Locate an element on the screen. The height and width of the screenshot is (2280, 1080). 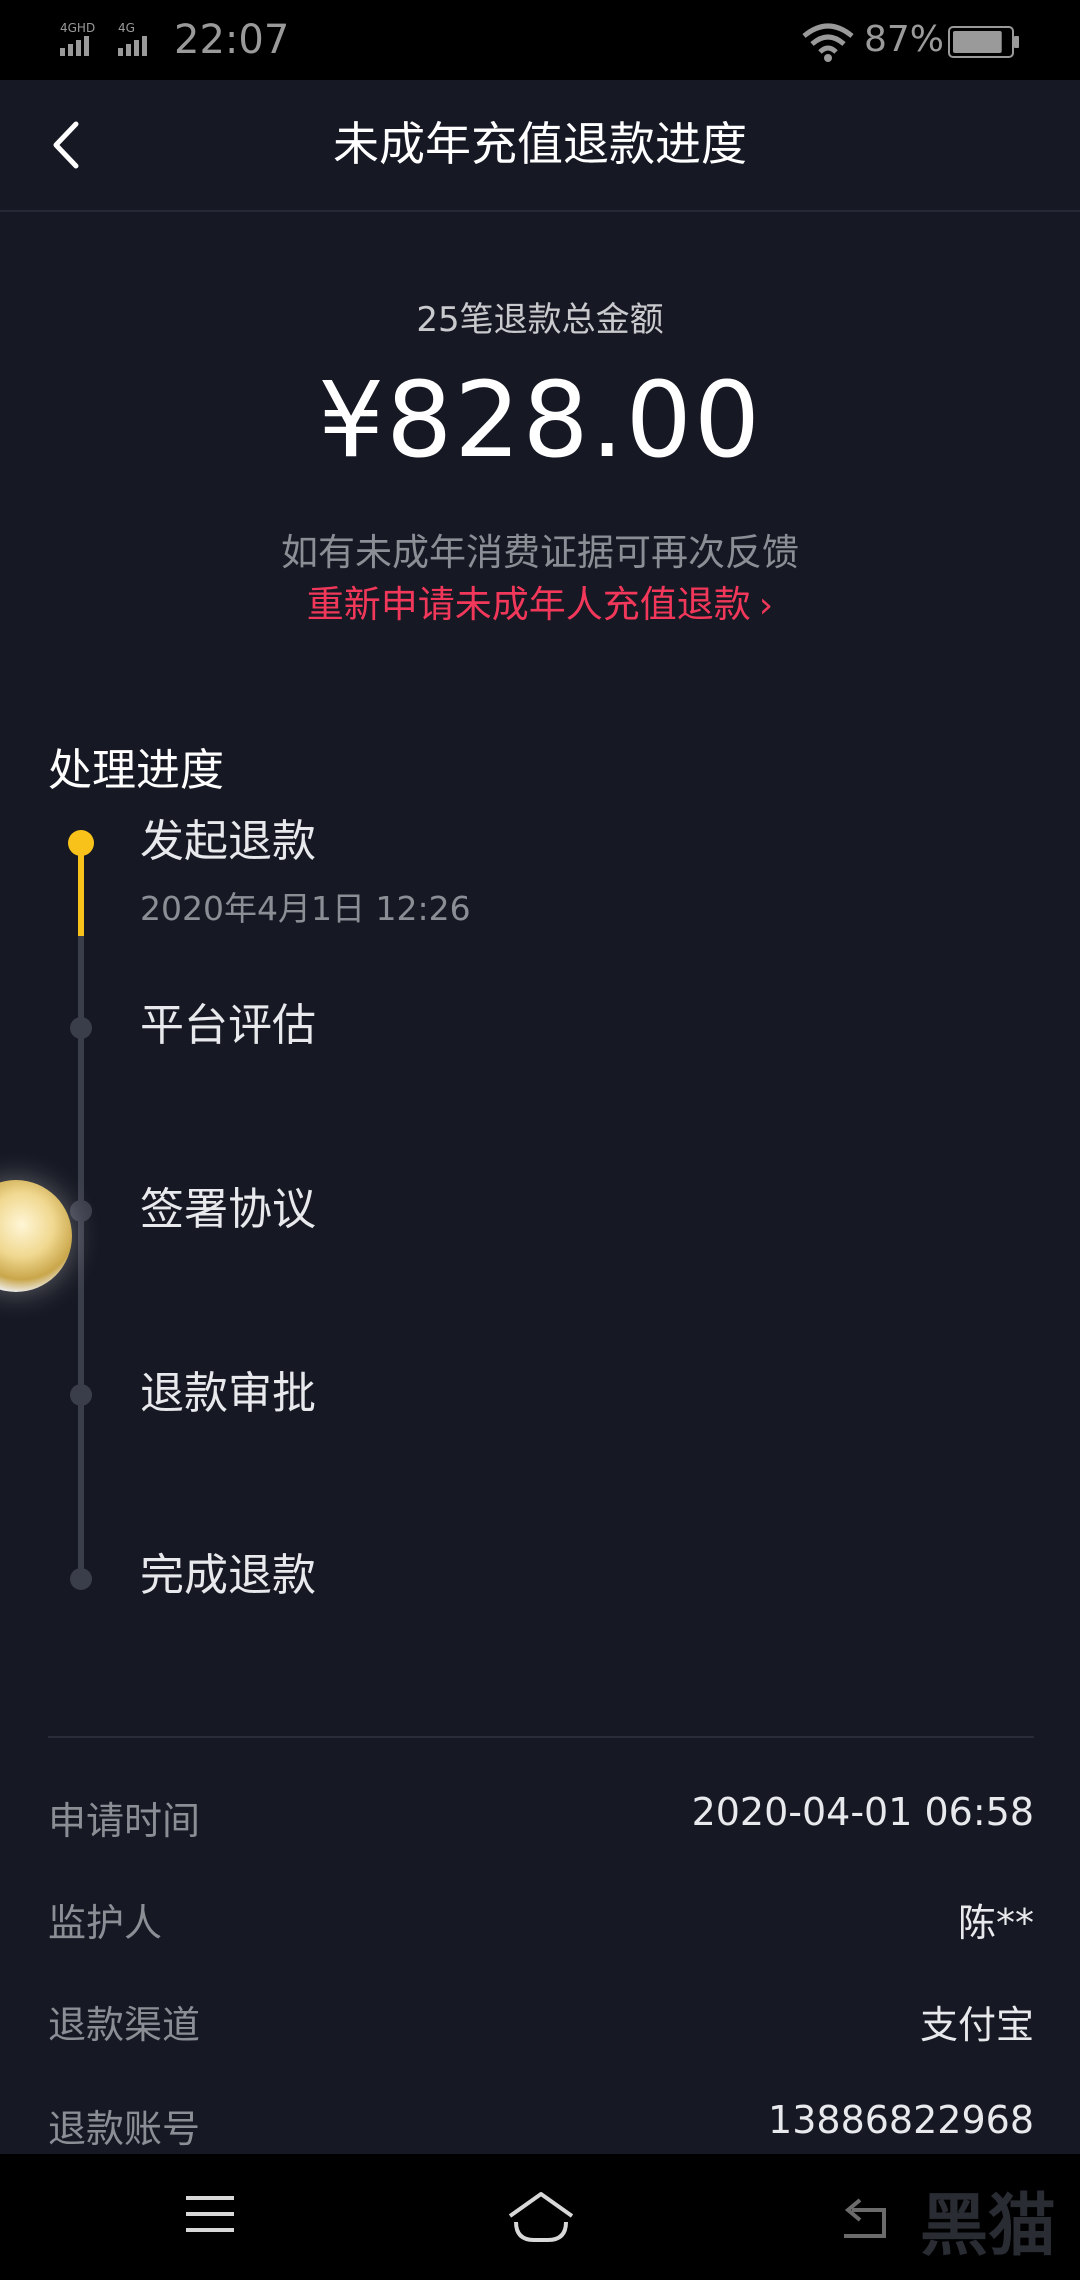
progress-section-title: 处理进度 is located at coordinates (136, 770).